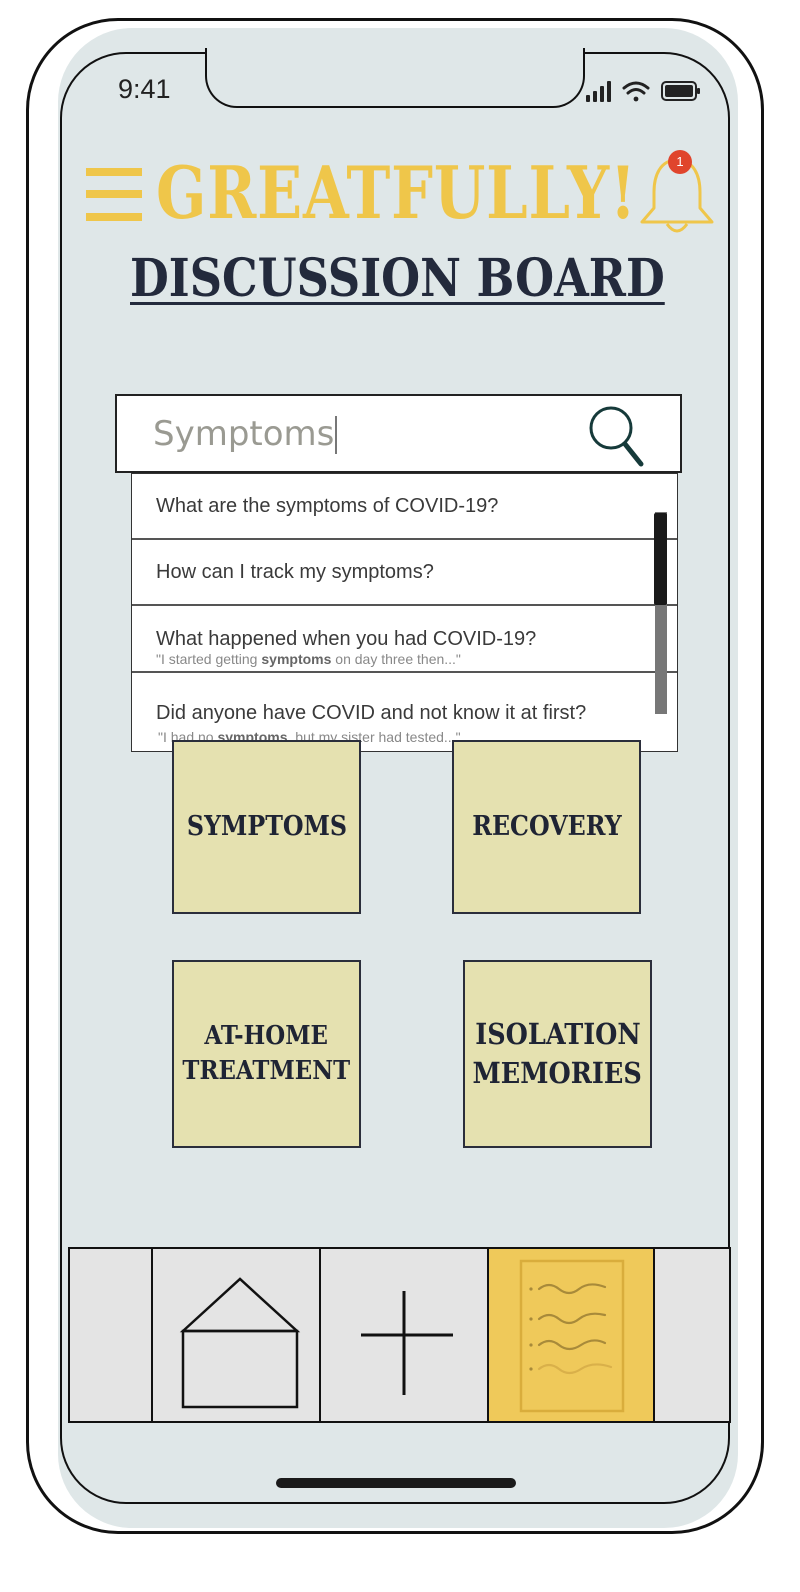  Describe the element at coordinates (114, 195) in the screenshot. I see `menu-icon` at that location.